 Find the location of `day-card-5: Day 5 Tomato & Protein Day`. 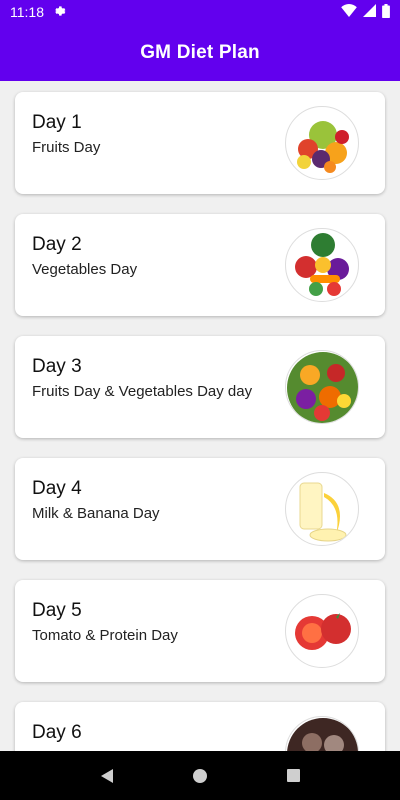

day-card-5: Day 5 Tomato & Protein Day is located at coordinates (200, 631).